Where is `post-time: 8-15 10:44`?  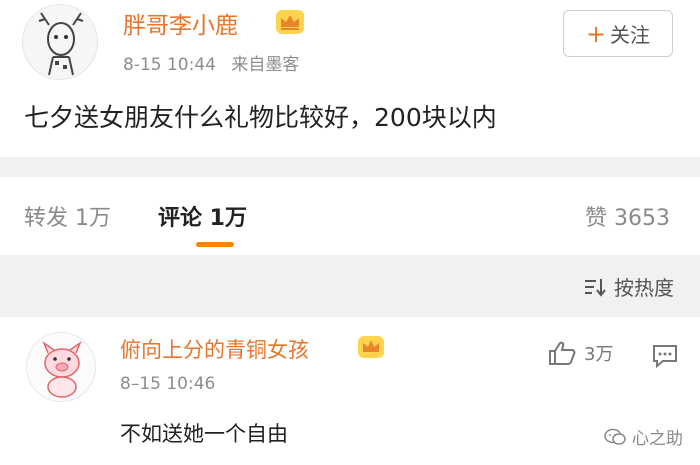 post-time: 8-15 10:44 is located at coordinates (169, 65).